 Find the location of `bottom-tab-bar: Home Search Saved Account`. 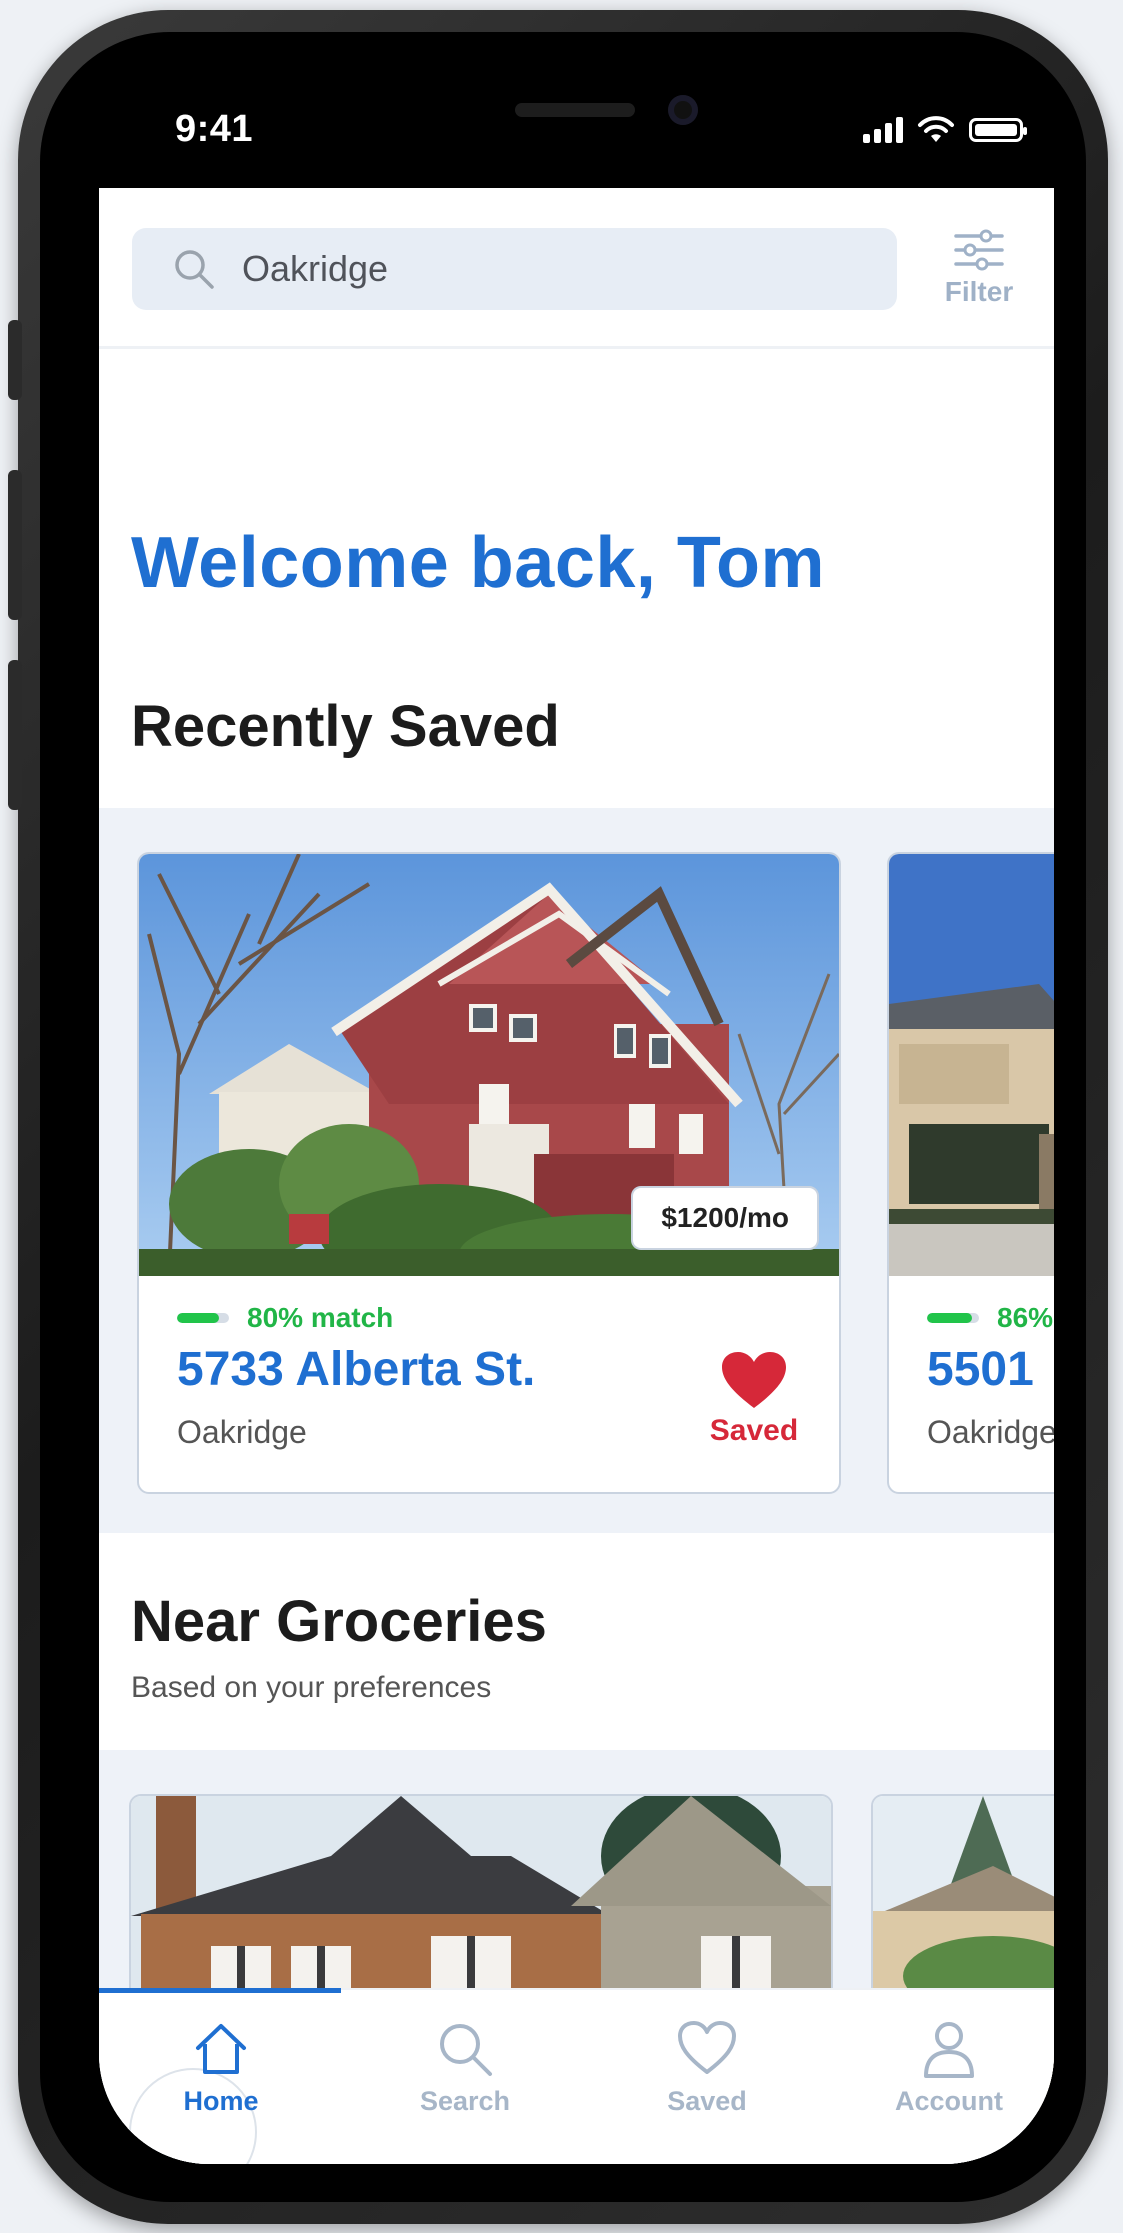

bottom-tab-bar: Home Search Saved Account is located at coordinates (576, 2076).